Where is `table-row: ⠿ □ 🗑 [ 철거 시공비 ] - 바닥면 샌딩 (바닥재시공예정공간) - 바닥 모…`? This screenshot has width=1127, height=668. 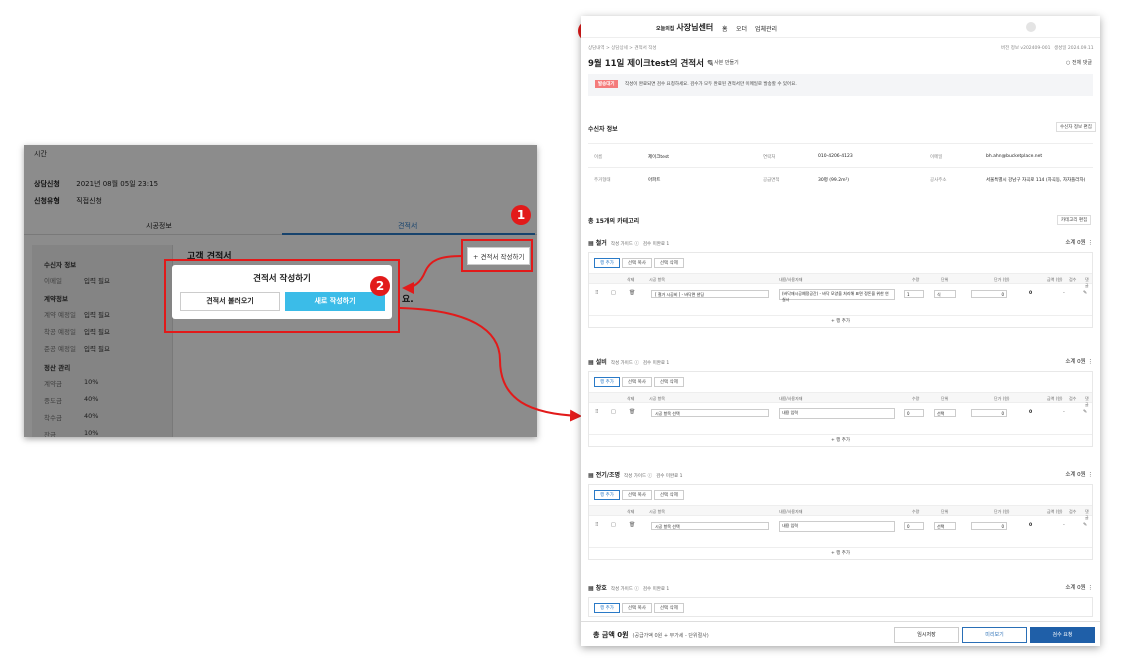
table-row: ⠿ □ 🗑 [ 철거 시공비 ] - 바닥면 샌딩 (바닥재시공예정공간) - 바닥 모… is located at coordinates (840, 295).